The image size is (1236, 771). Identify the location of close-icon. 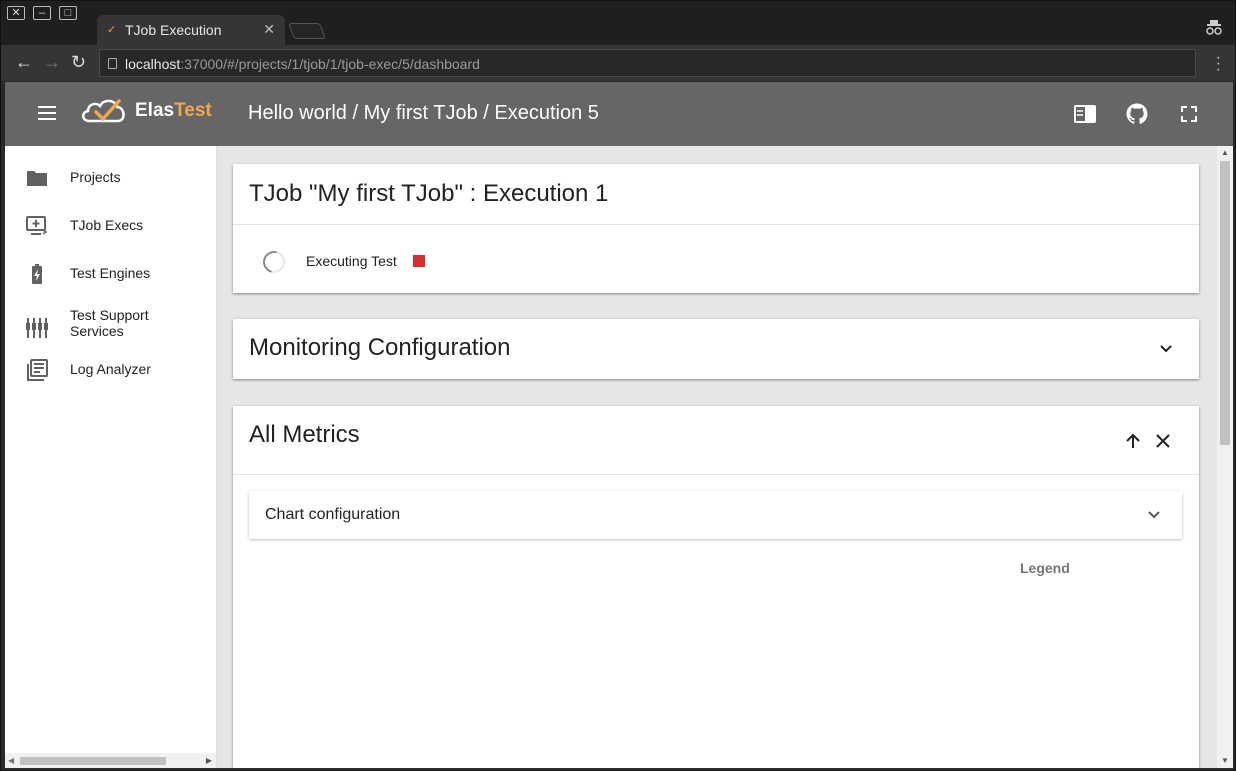
(1163, 441).